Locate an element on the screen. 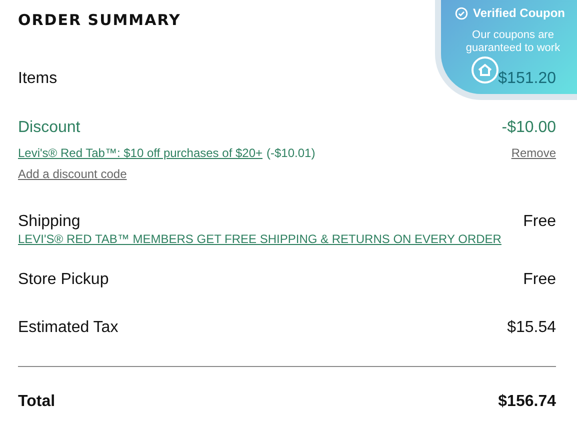  row-label: Shipping is located at coordinates (49, 222).